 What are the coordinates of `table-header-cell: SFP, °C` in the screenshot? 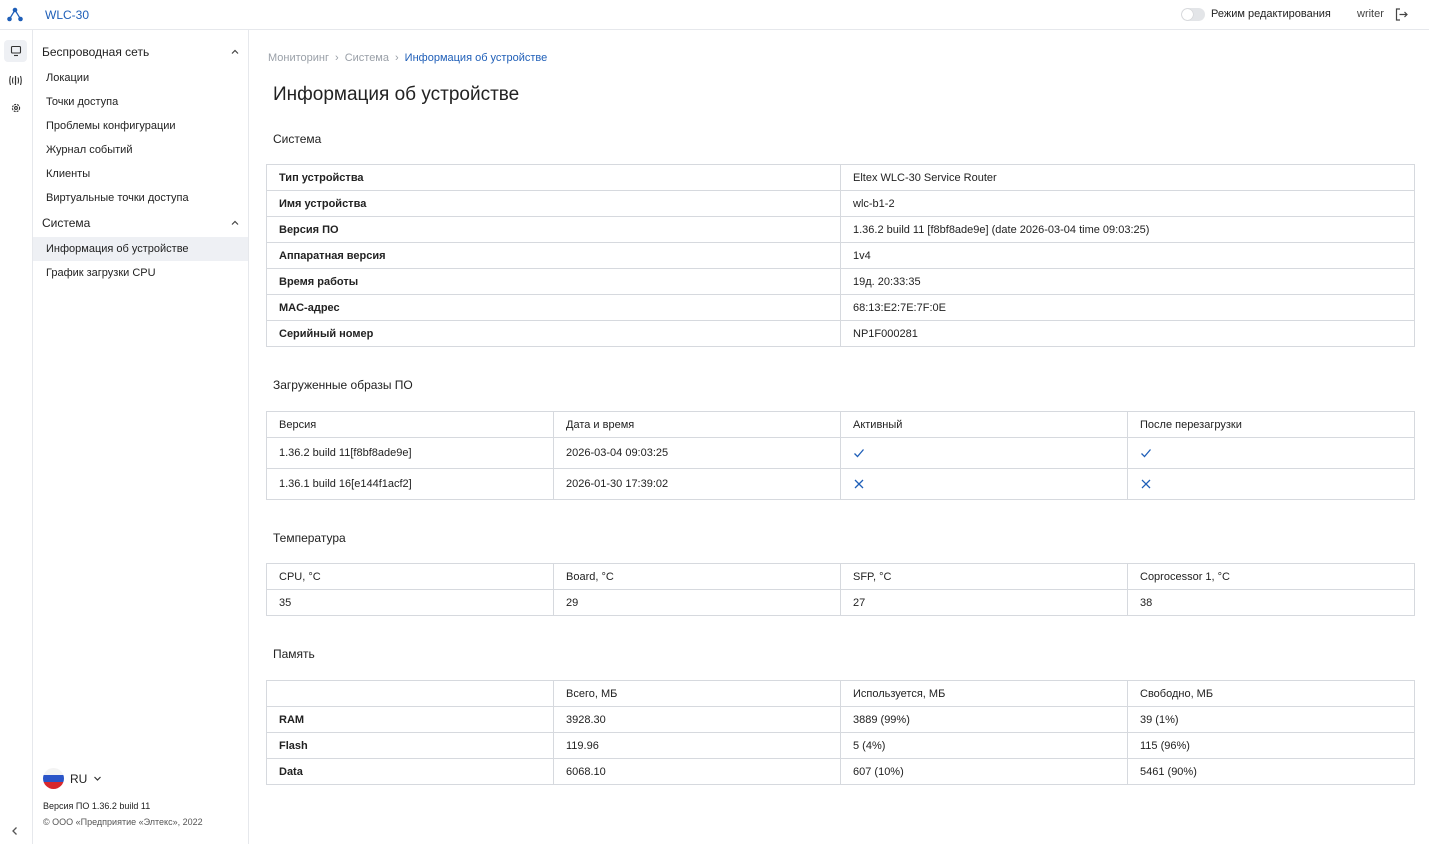 It's located at (984, 576).